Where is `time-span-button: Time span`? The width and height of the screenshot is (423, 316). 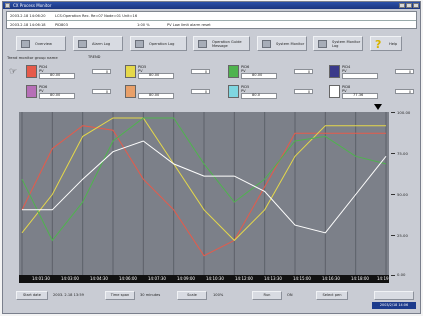 time-span-button: Time span is located at coordinates (120, 295).